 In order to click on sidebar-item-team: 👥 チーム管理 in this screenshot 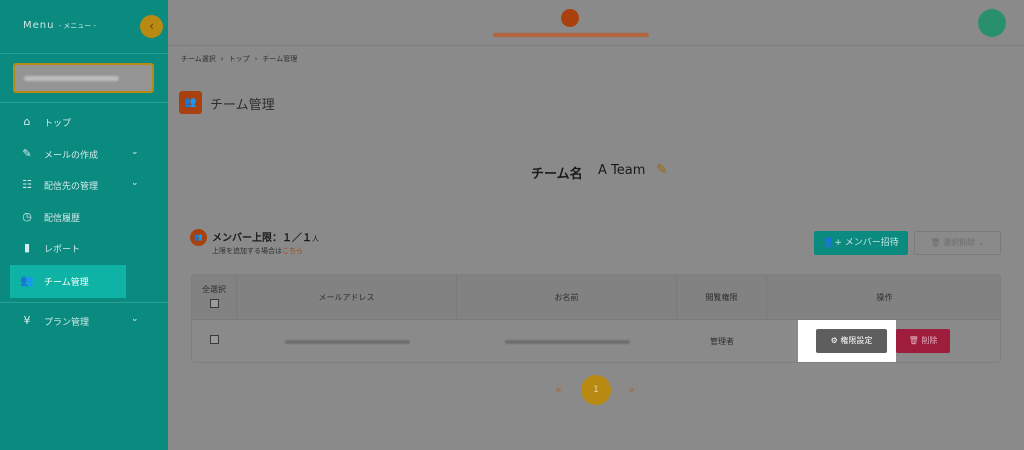, I will do `click(68, 281)`.